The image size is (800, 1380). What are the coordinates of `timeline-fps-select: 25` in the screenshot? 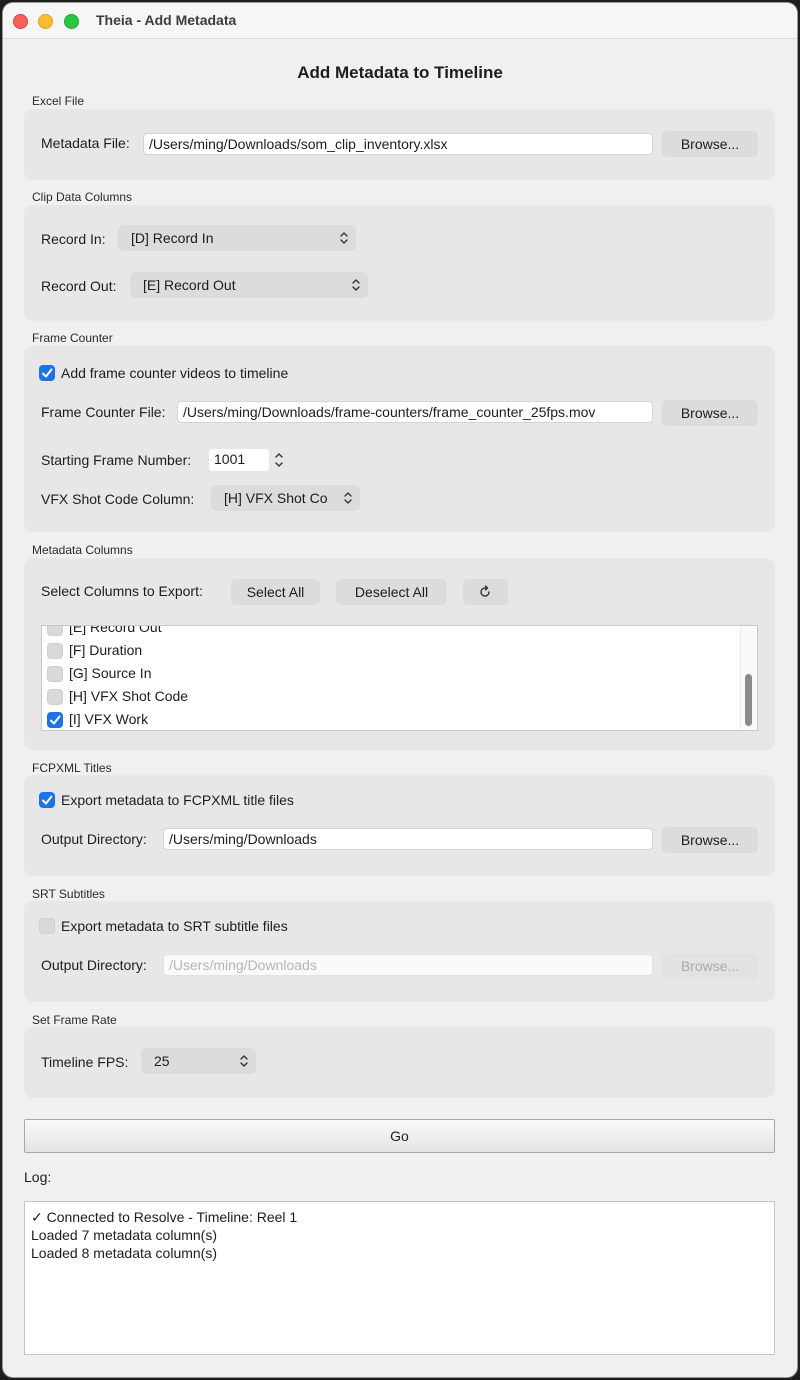 It's located at (198, 1061).